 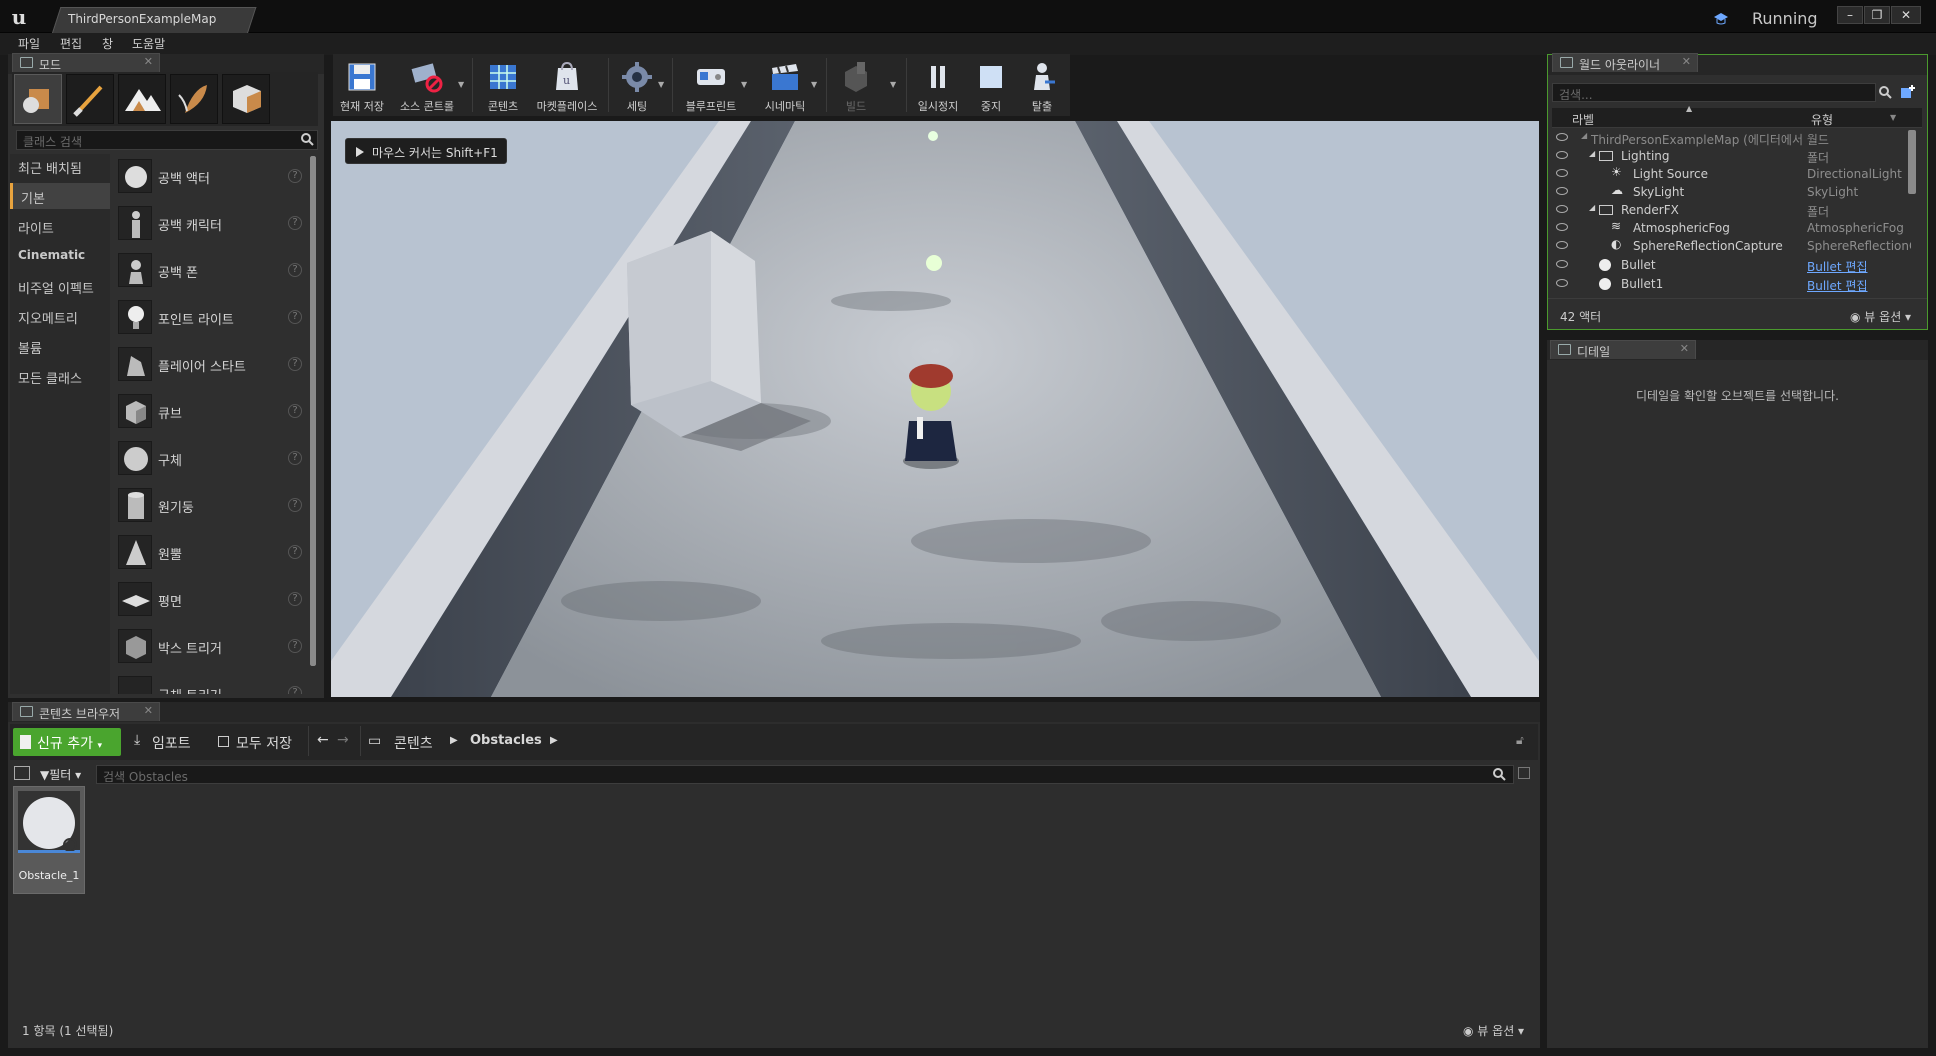 I want to click on category-all-classes: 모든 클래스, so click(x=60, y=376).